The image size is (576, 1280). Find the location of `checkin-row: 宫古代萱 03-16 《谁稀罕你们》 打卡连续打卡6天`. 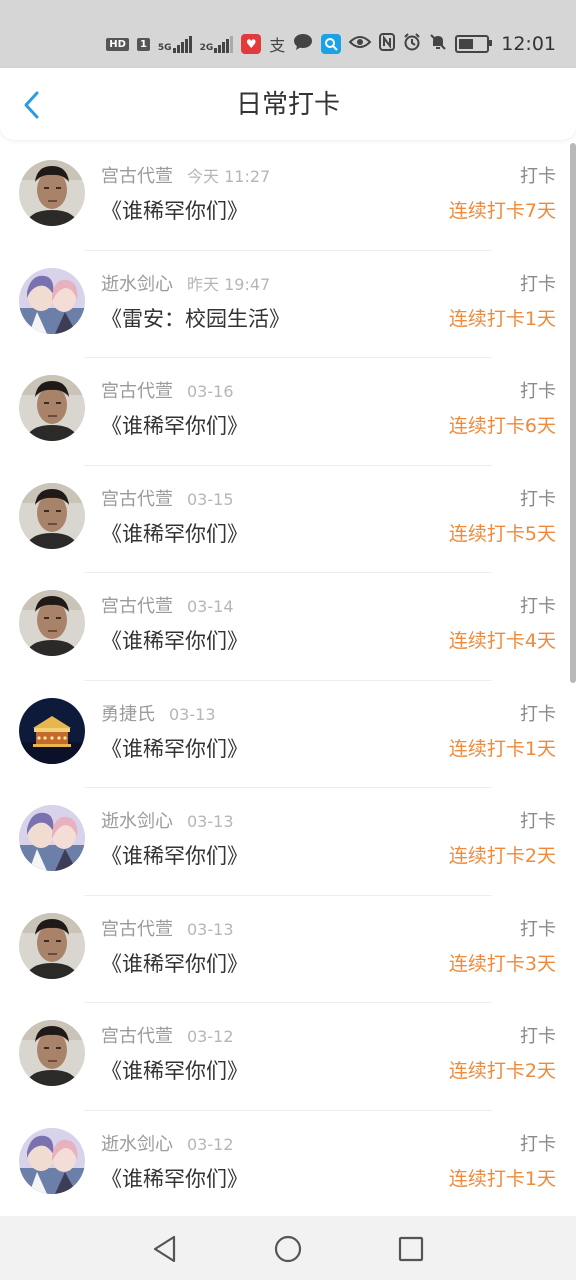

checkin-row: 宫古代萱 03-16 《谁稀罕你们》 打卡连续打卡6天 is located at coordinates (288, 412).